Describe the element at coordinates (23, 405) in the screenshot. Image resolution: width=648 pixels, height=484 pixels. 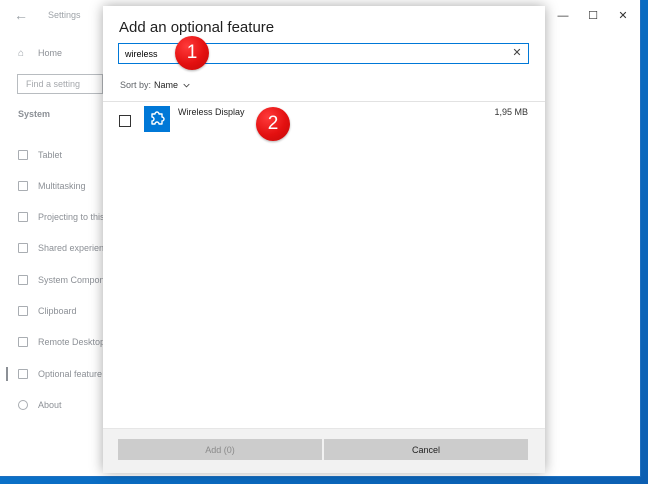
I see `about-icon` at that location.